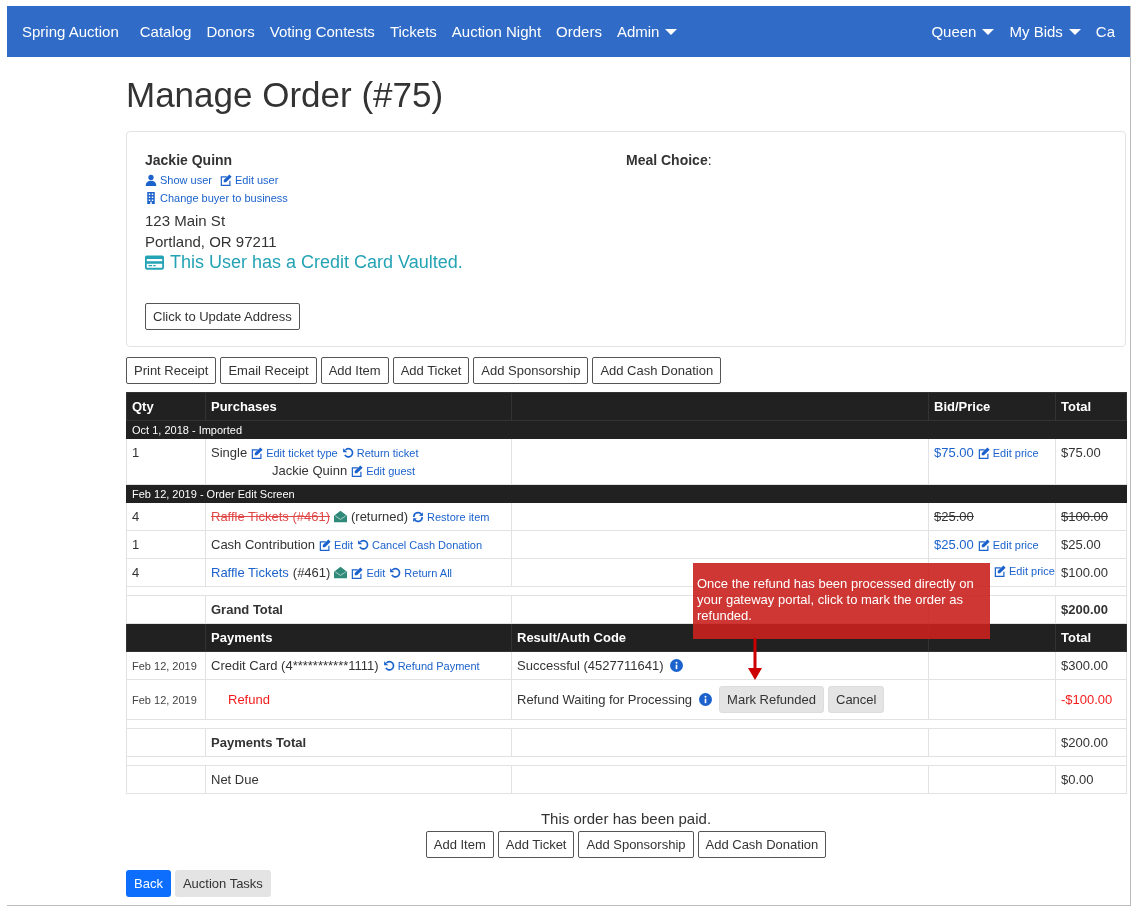 Image resolution: width=1139 pixels, height=909 pixels. I want to click on customer-name: Jackie Quinn, so click(189, 160).